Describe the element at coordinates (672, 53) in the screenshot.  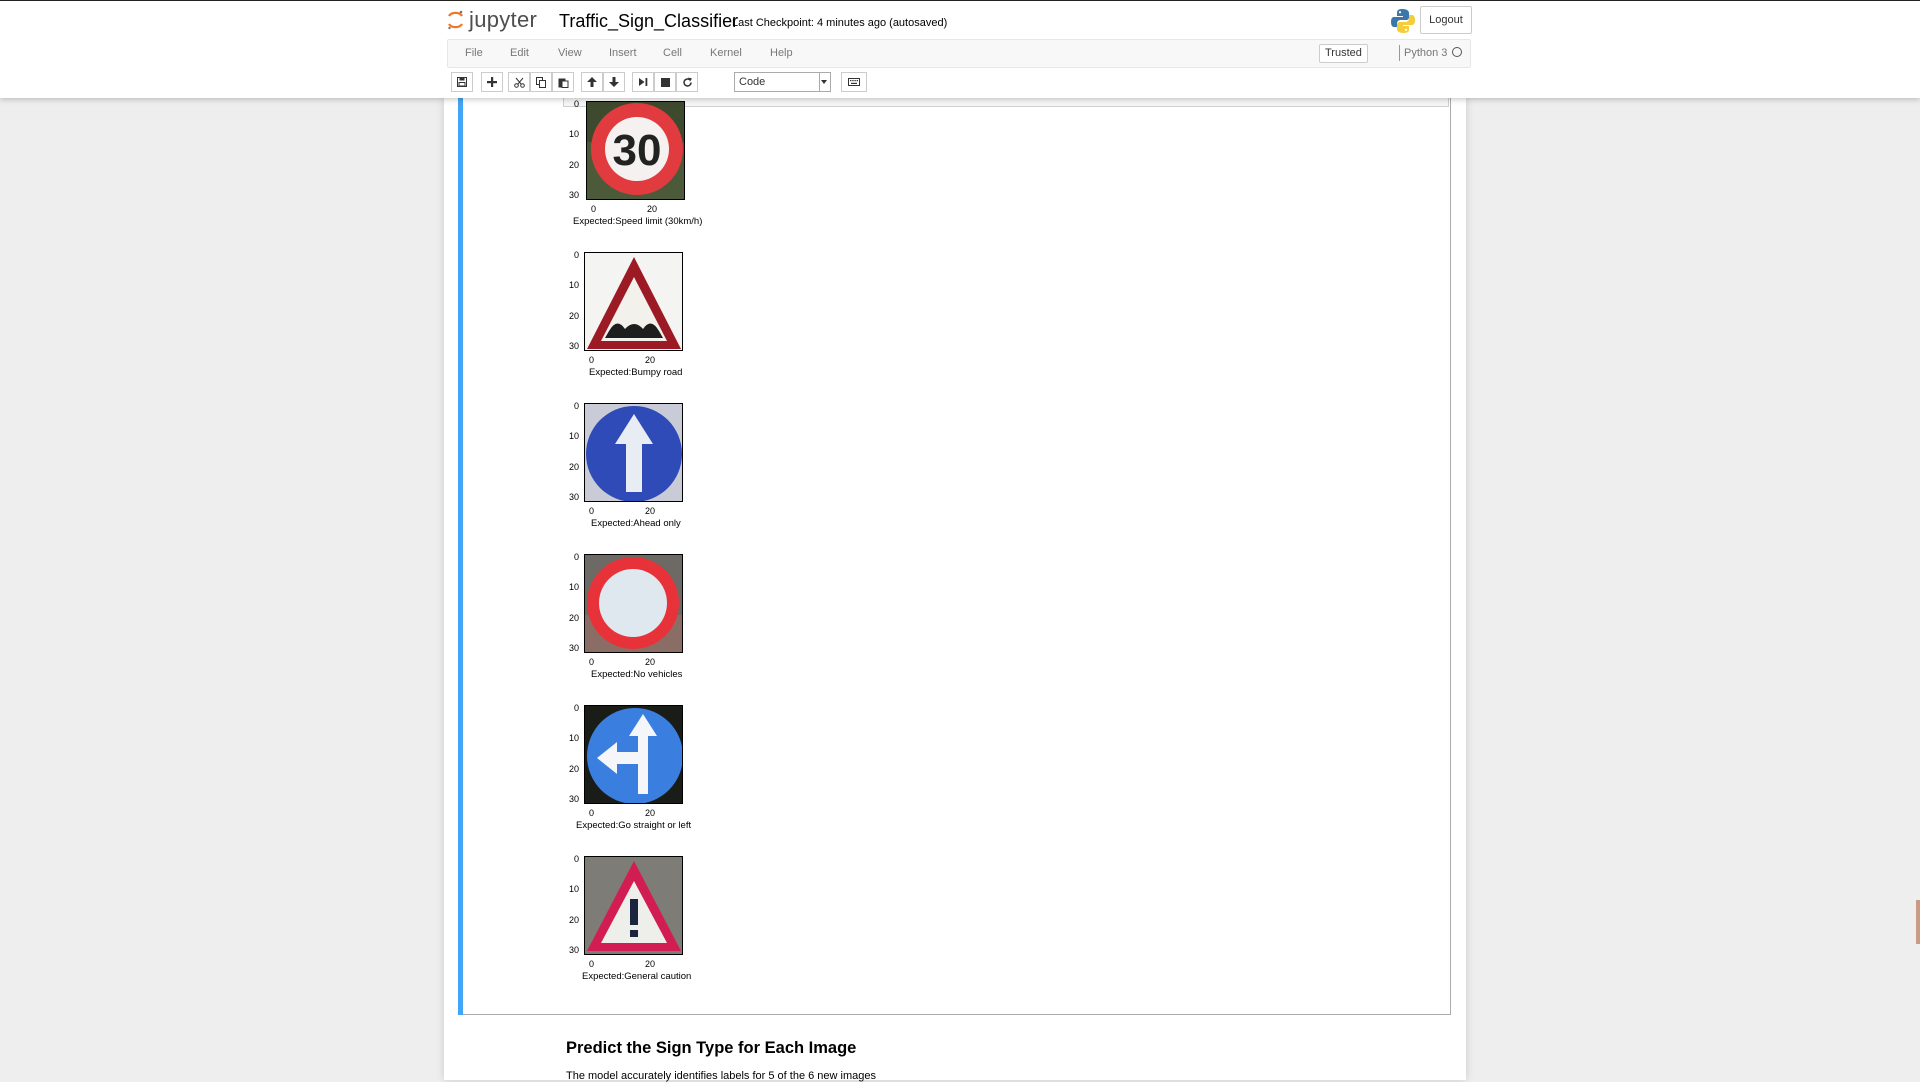
I see `menu-cell: Cell` at that location.